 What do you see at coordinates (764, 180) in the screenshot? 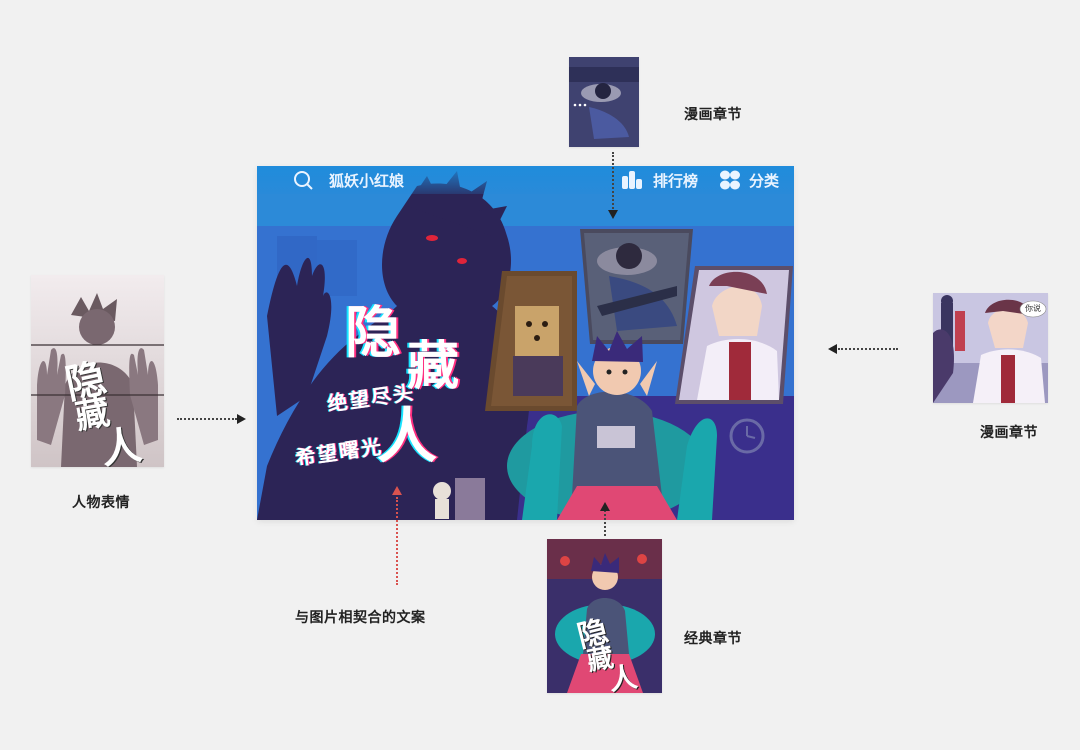
I see `category-button: 分类` at bounding box center [764, 180].